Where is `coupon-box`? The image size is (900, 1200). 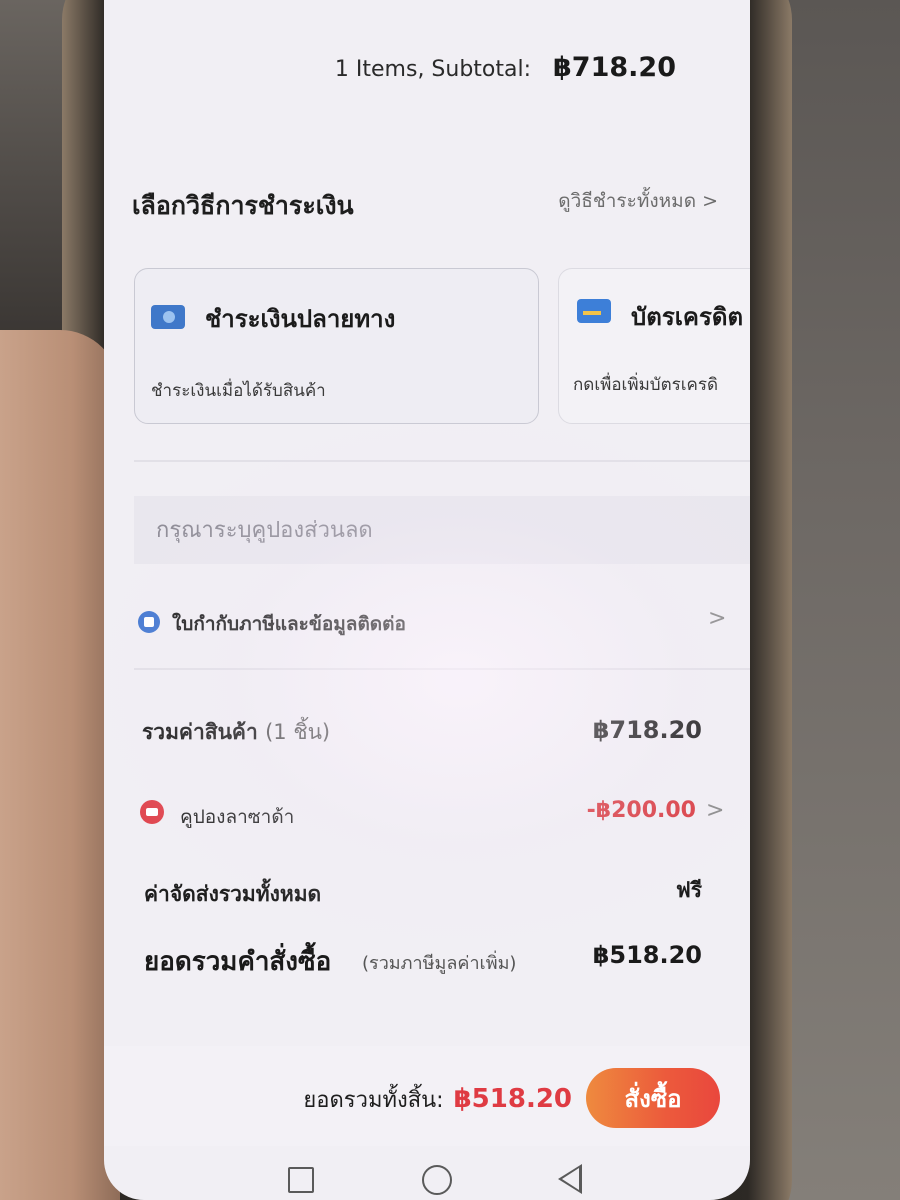 coupon-box is located at coordinates (442, 530).